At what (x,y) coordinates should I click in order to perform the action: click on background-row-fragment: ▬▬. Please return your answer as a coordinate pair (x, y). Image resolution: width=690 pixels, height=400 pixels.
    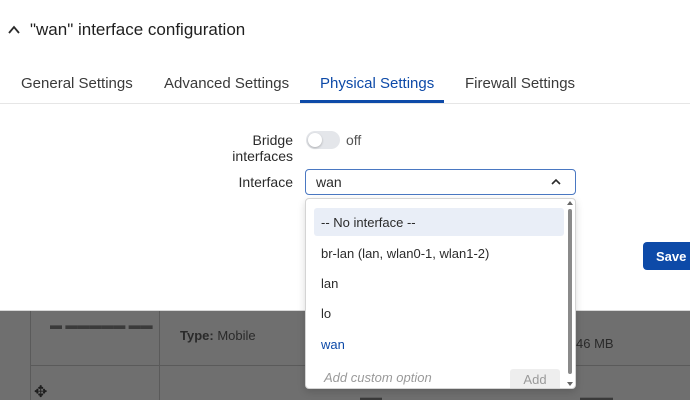
    Looking at the image, I should click on (371, 396).